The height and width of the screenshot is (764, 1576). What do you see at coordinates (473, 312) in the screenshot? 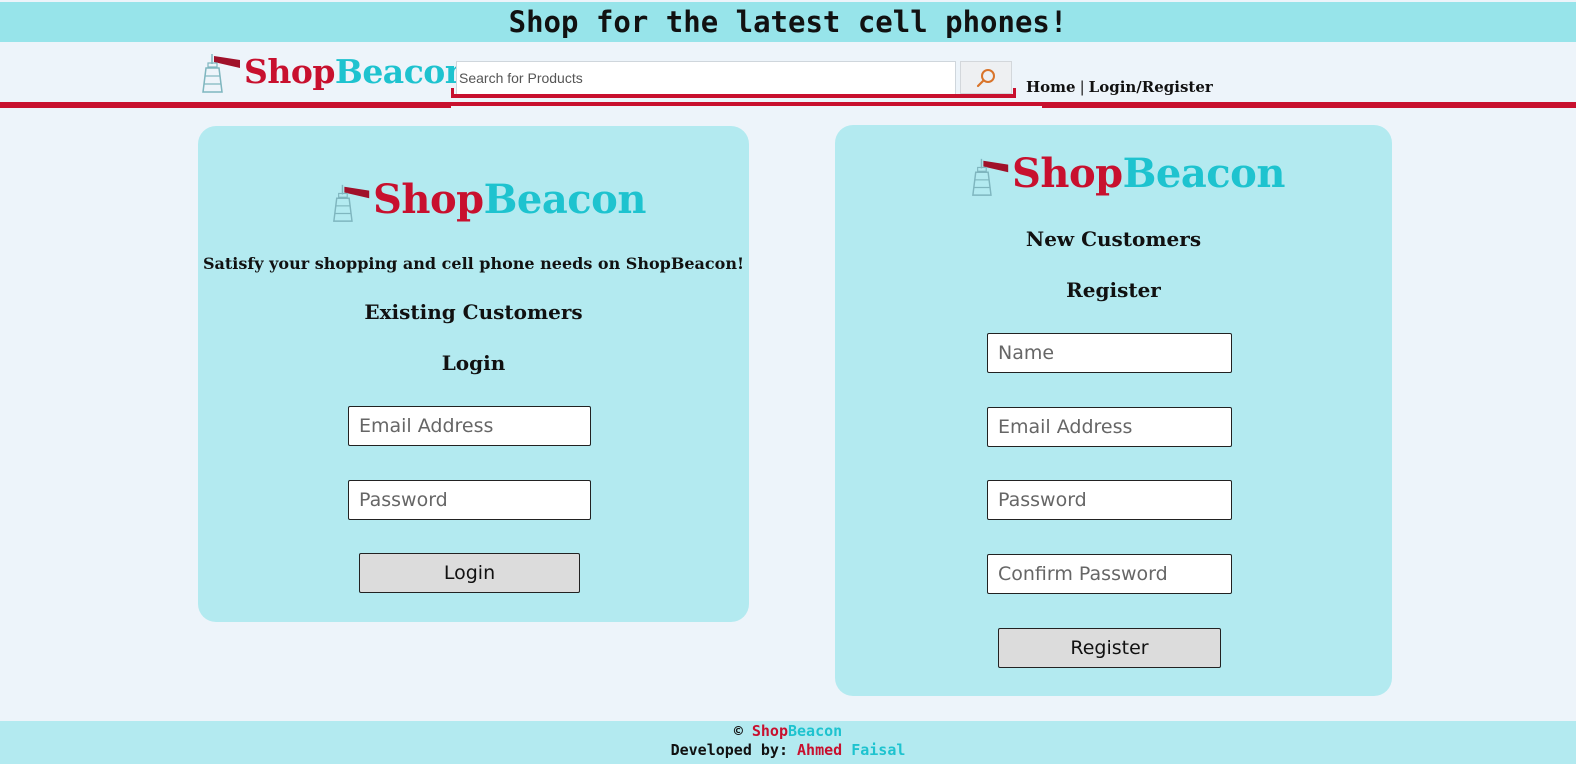
I see `login-heading: Existing Customers` at bounding box center [473, 312].